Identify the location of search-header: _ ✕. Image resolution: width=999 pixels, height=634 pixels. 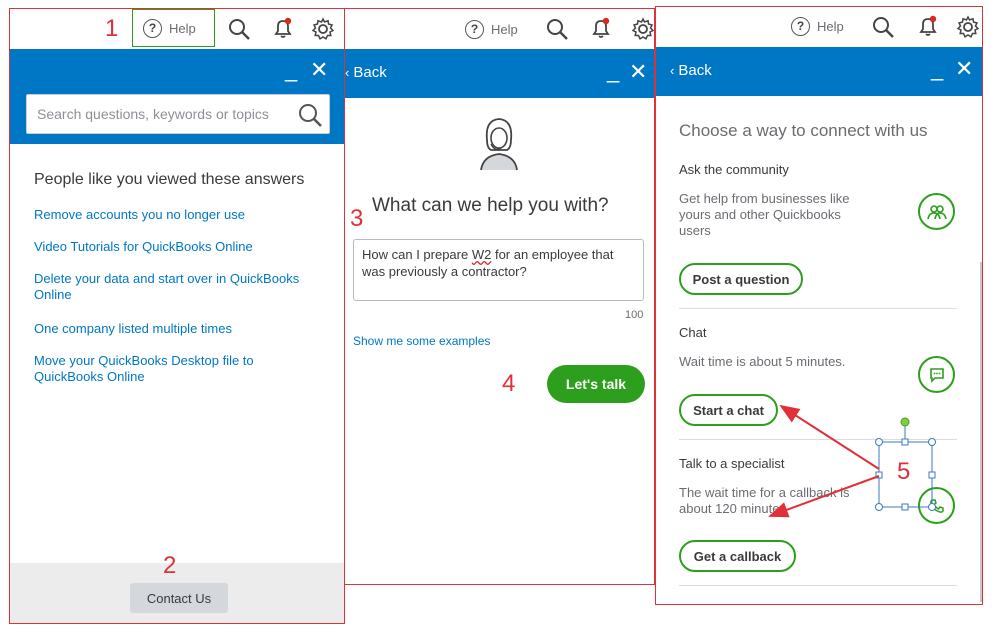
(177, 96).